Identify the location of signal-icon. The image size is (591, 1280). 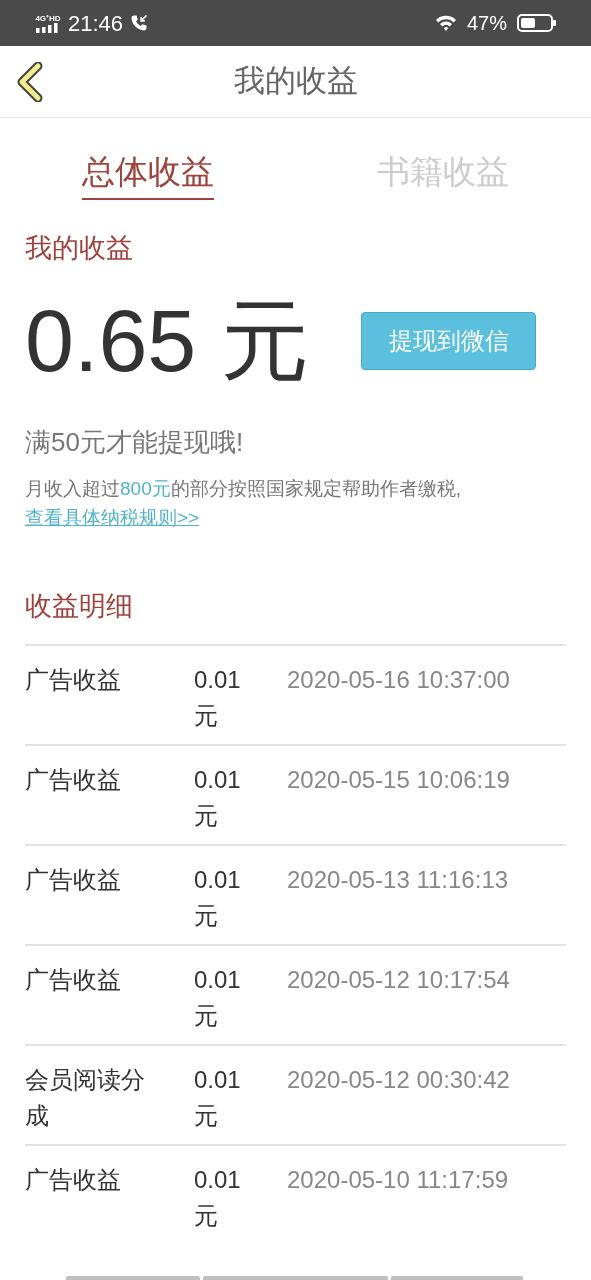
(48, 27).